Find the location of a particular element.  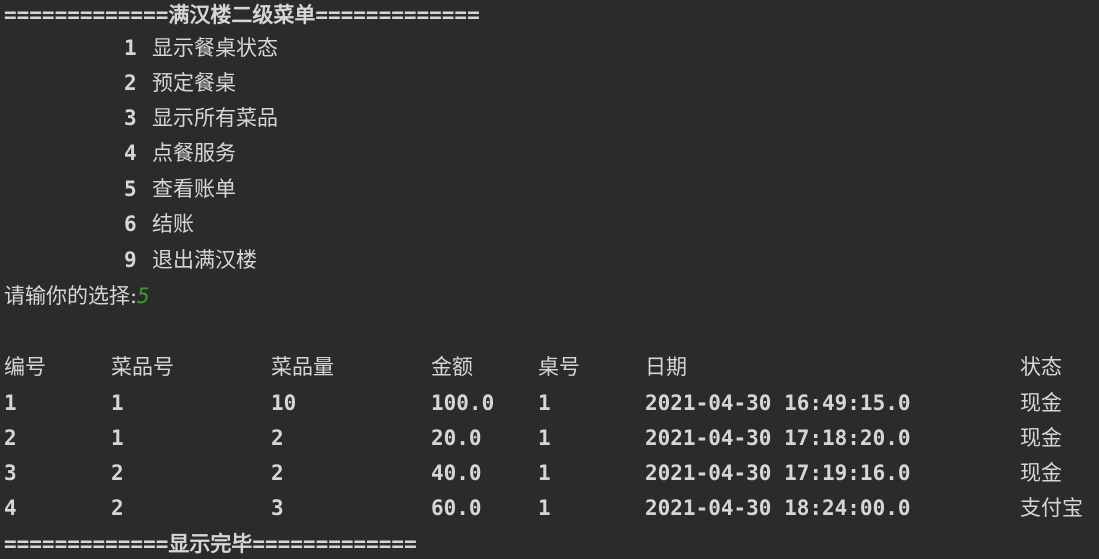

footer-line: =============显示完毕============= is located at coordinates (210, 544).